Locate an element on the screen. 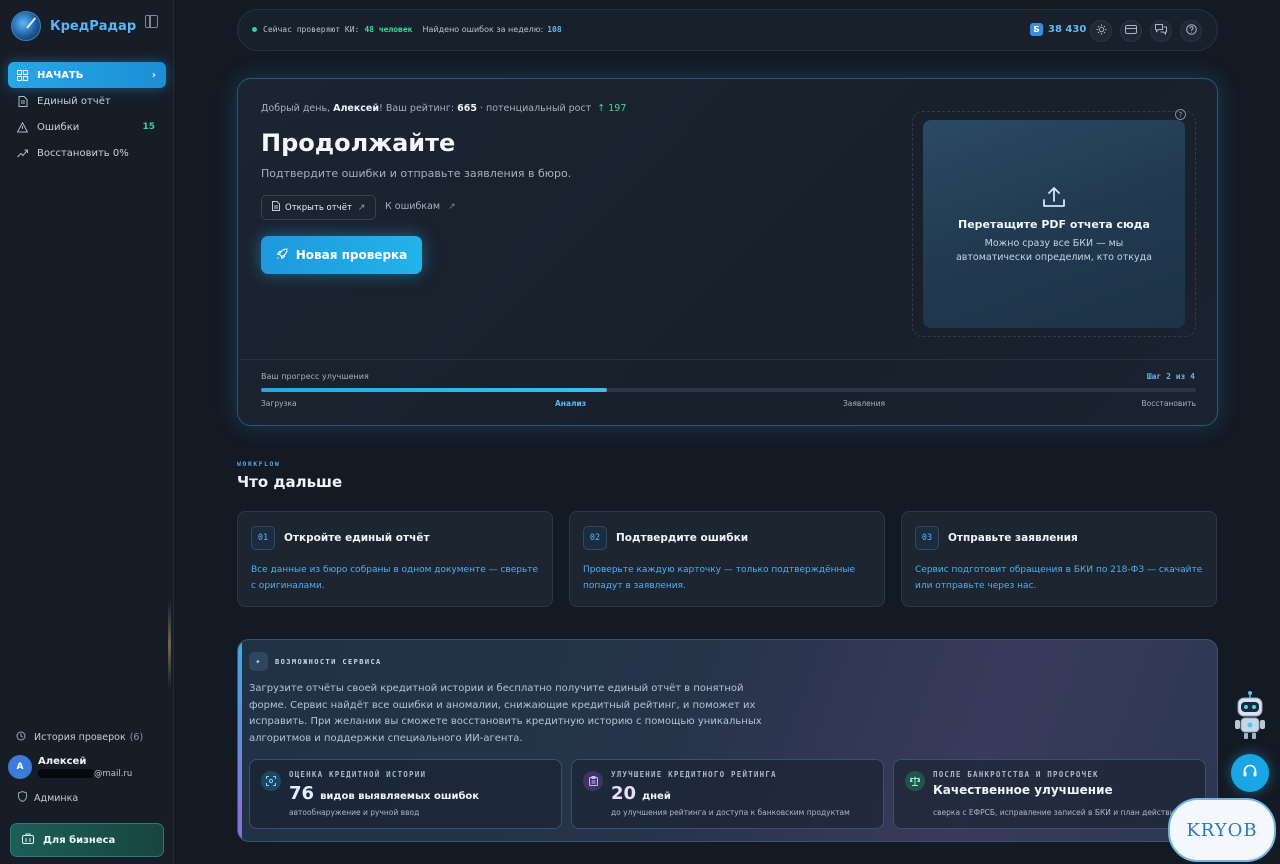 The height and width of the screenshot is (864, 1280). headset-icon is located at coordinates (1250, 773).